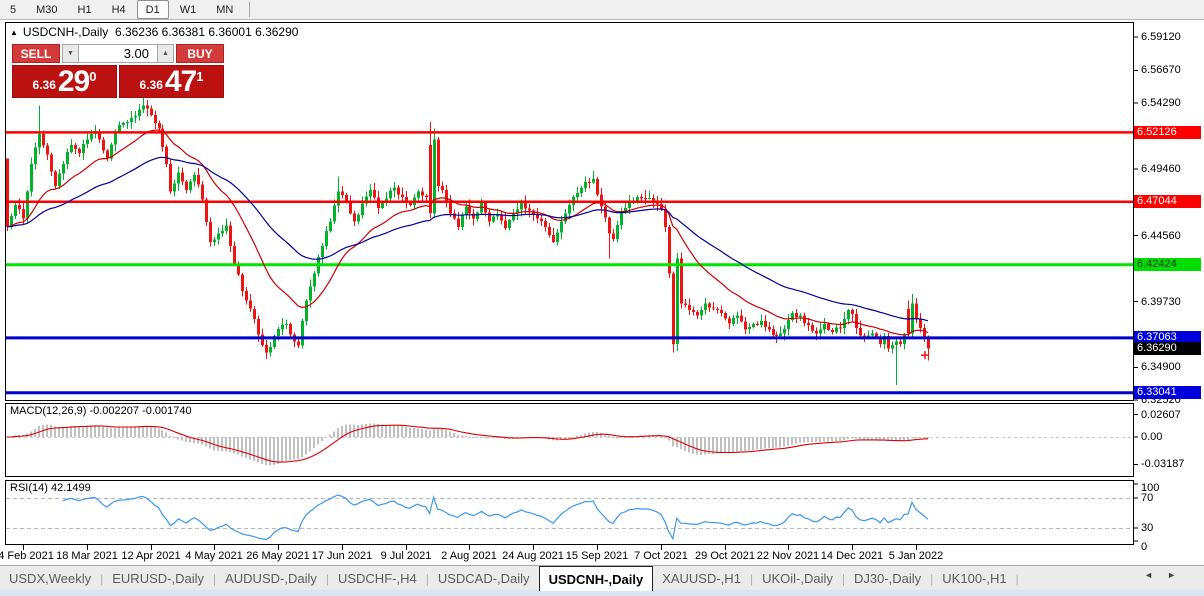 Image resolution: width=1204 pixels, height=596 pixels. Describe the element at coordinates (1144, 547) in the screenshot. I see `rsi-tick-label: 0` at that location.